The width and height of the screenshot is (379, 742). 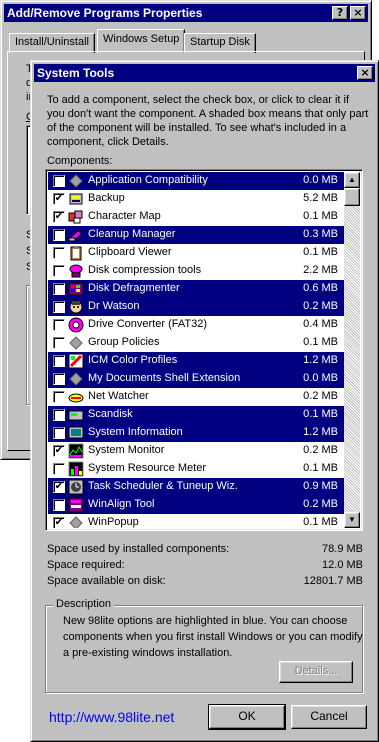 What do you see at coordinates (106, 198) in the screenshot?
I see `component-name: Backup` at bounding box center [106, 198].